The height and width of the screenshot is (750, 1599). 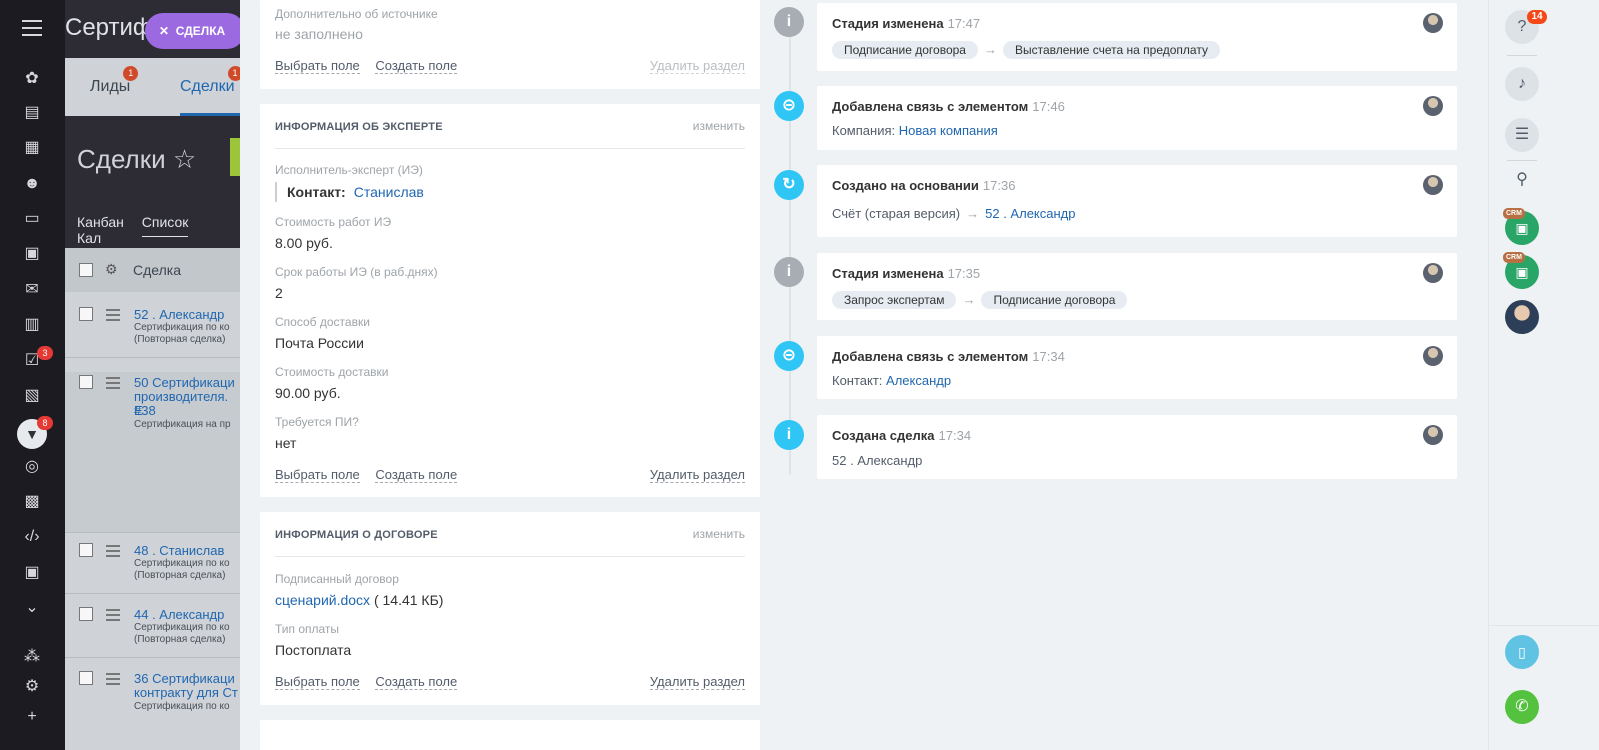 What do you see at coordinates (145, 411) in the screenshot?
I see `deal-link: #38` at bounding box center [145, 411].